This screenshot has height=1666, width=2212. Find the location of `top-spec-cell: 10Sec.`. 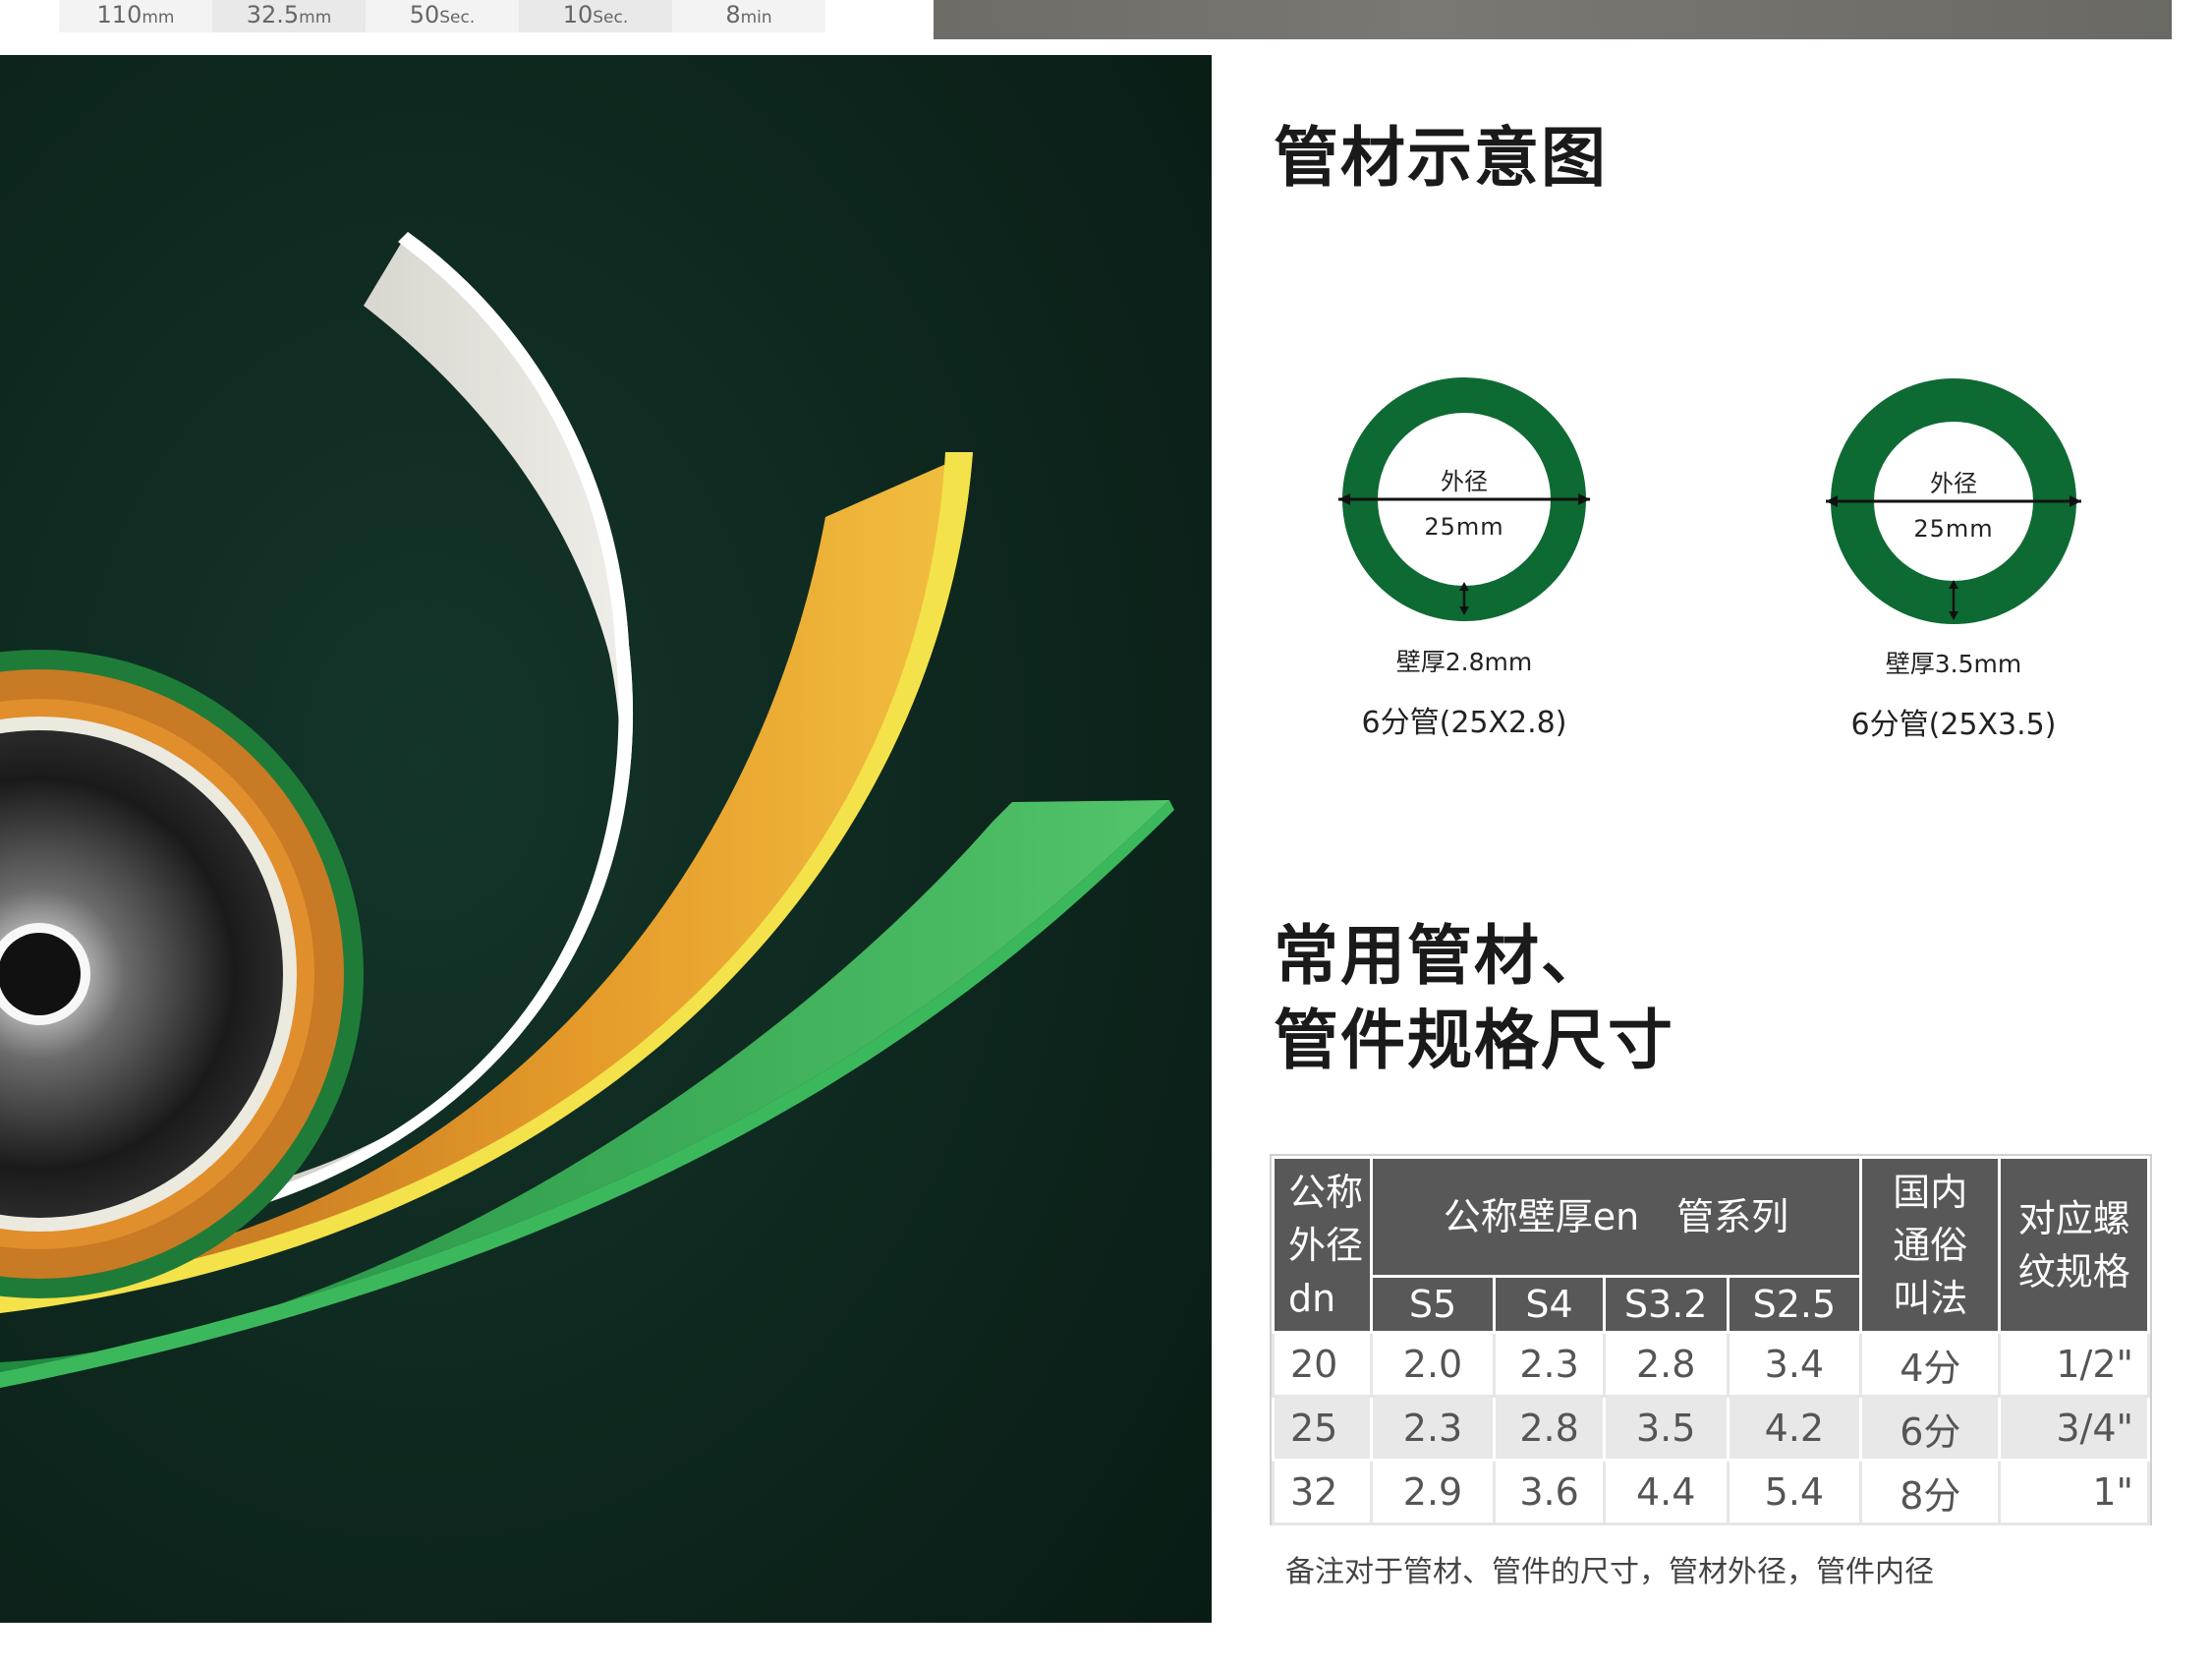

top-spec-cell: 10Sec. is located at coordinates (595, 16).